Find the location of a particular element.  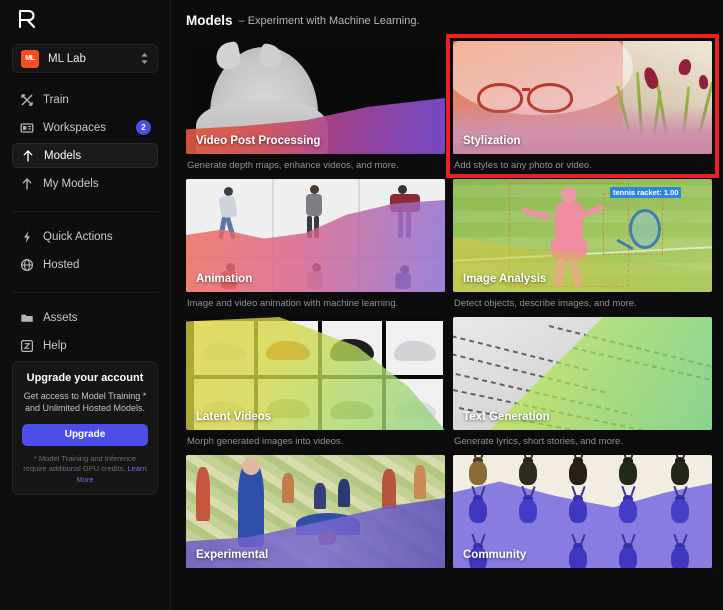

page-title: Models is located at coordinates (209, 20).